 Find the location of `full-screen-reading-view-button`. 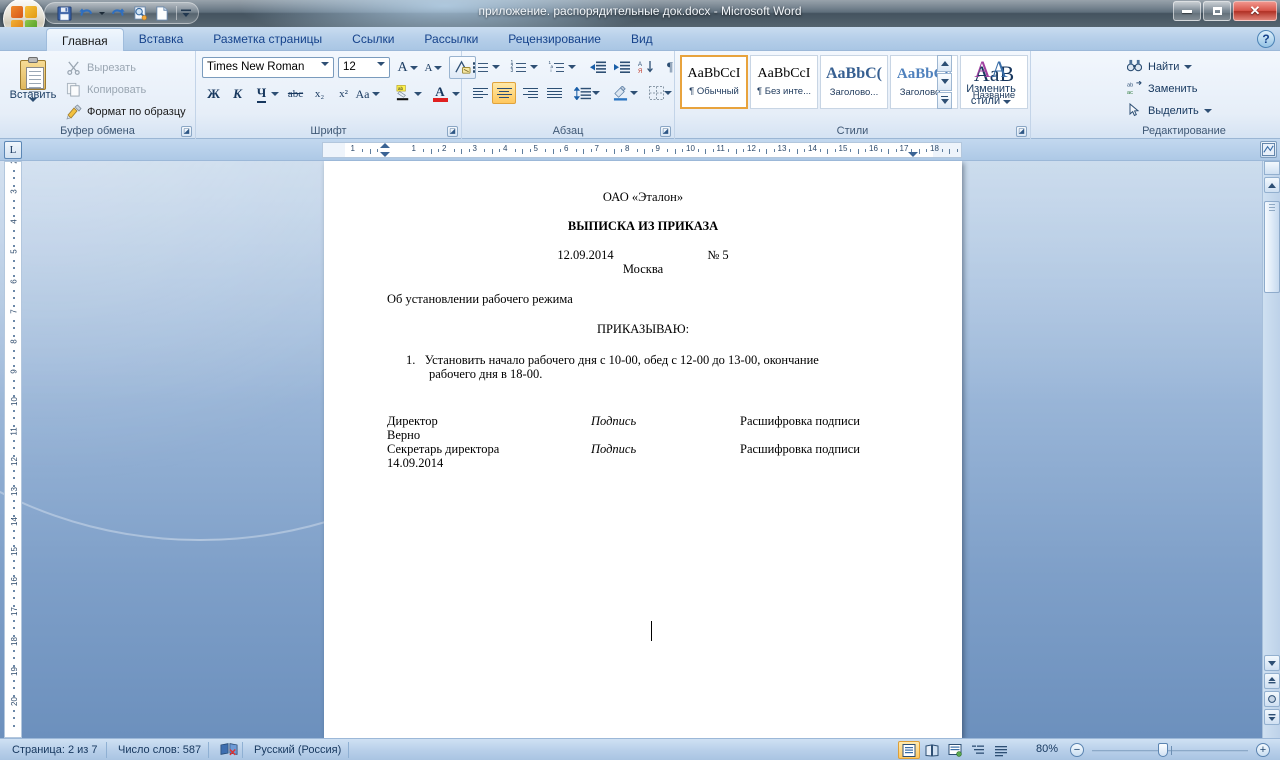

full-screen-reading-view-button is located at coordinates (932, 750).